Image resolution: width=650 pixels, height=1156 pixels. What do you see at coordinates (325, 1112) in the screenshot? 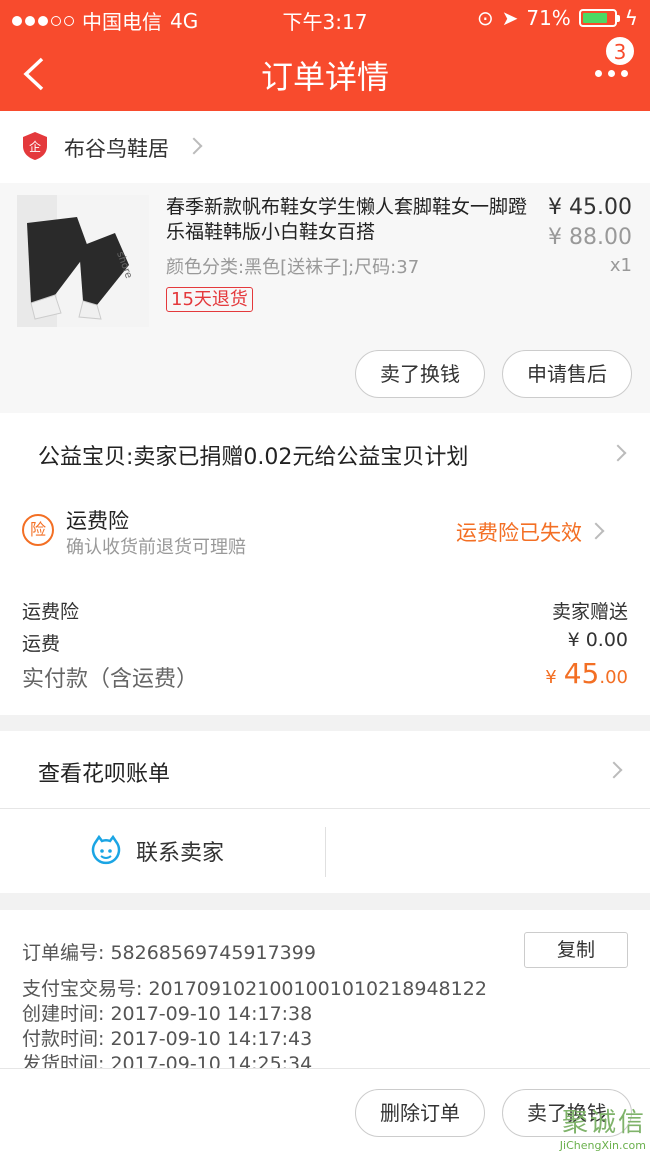
I see `bottom-action-bar: 删除订单 卖了换钱 聚诚信 JiChengXin.com` at bounding box center [325, 1112].